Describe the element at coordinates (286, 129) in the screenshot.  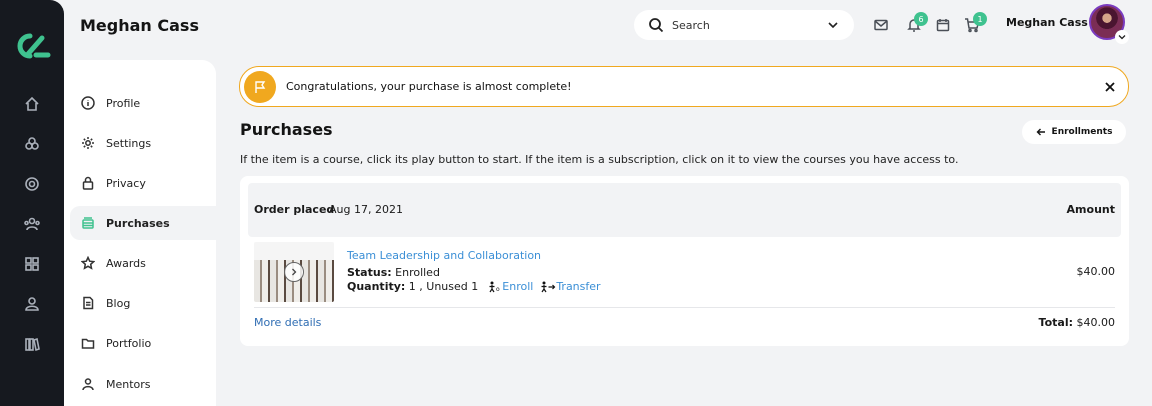
I see `page-title: Purchases` at that location.